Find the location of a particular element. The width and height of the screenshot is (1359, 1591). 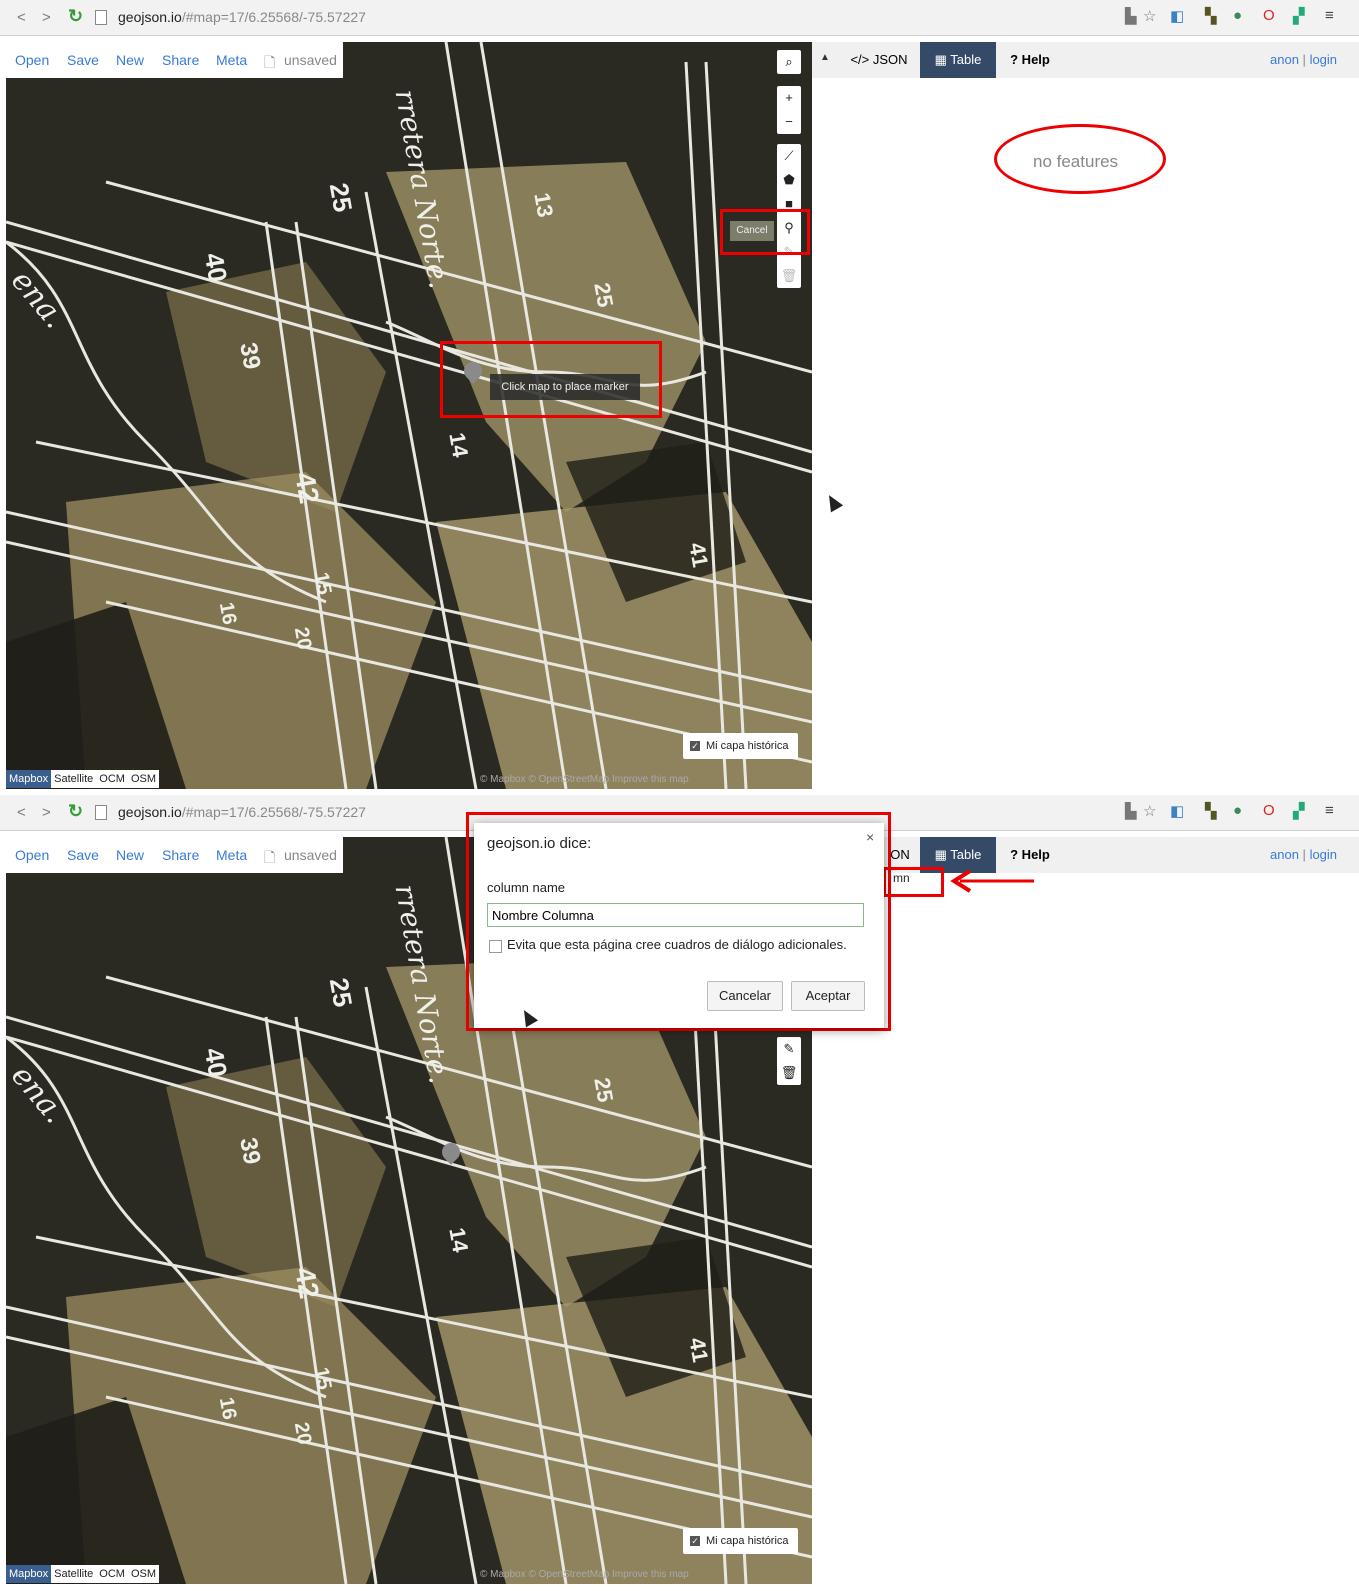

url-host: geojson.io is located at coordinates (150, 812).